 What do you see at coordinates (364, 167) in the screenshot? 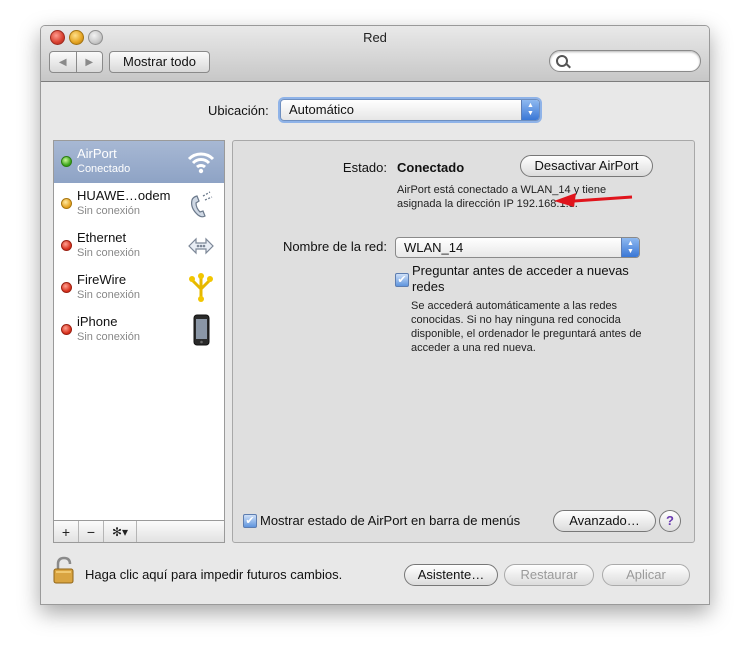
I see `status-label: Estado:` at bounding box center [364, 167].